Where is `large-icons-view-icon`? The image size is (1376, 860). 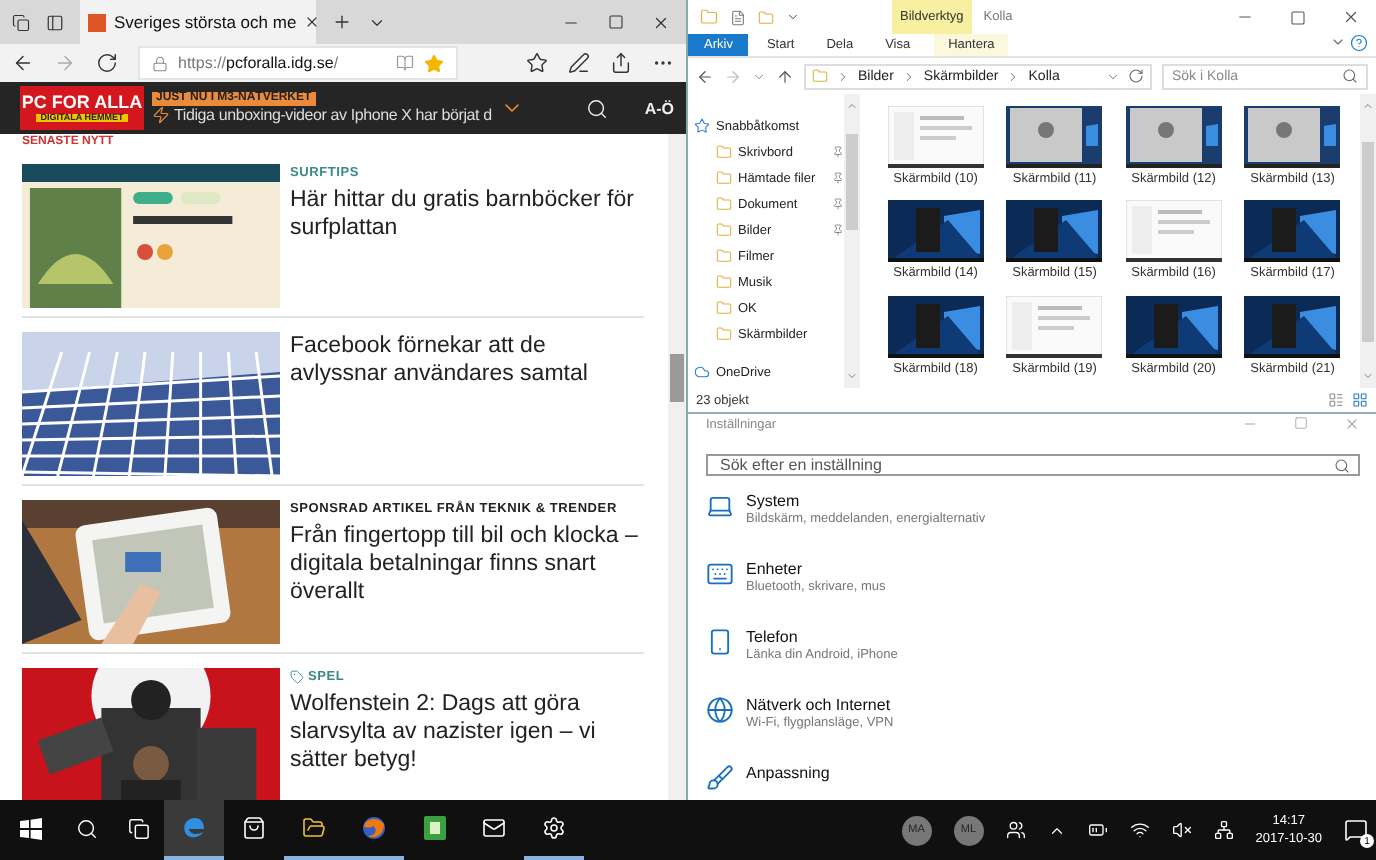
large-icons-view-icon is located at coordinates (1360, 400).